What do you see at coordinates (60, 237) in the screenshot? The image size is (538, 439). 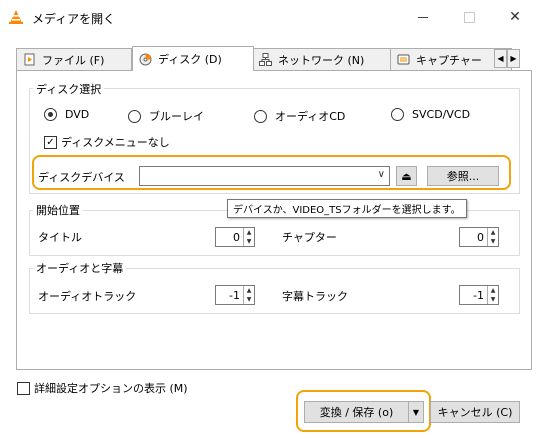 I see `title-label: タイトル` at bounding box center [60, 237].